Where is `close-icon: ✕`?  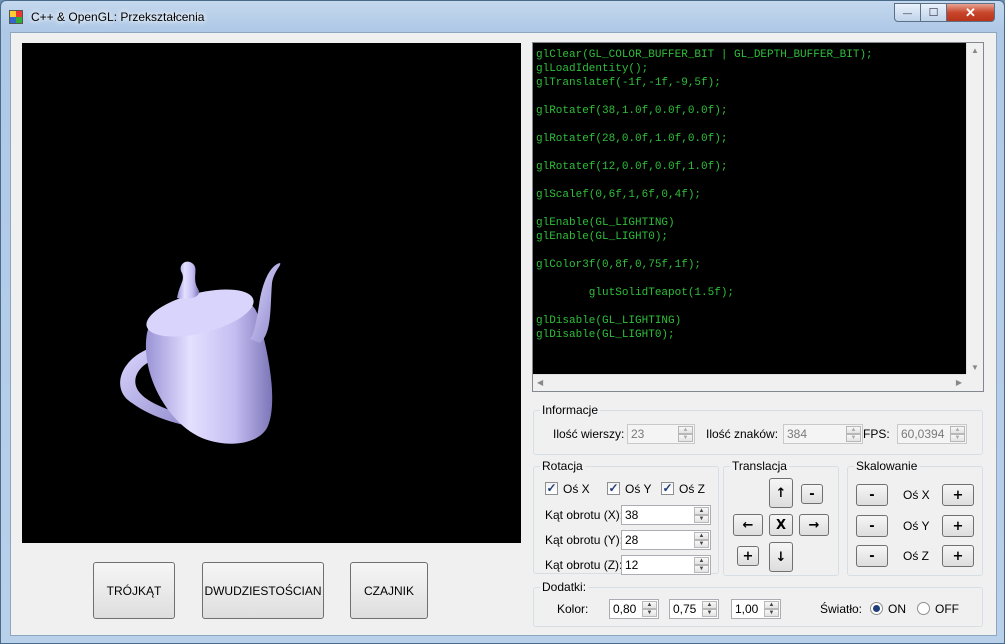 close-icon: ✕ is located at coordinates (970, 12).